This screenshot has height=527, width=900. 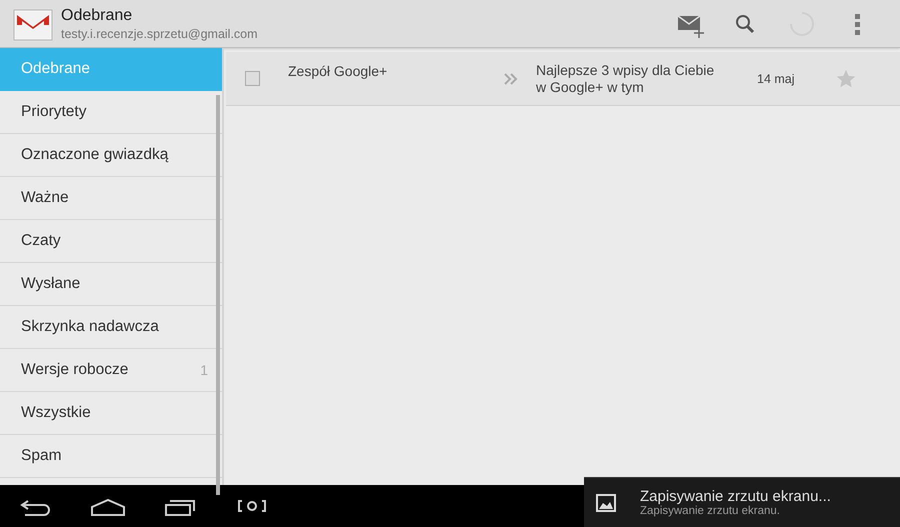 What do you see at coordinates (218, 295) in the screenshot?
I see `scrollbar` at bounding box center [218, 295].